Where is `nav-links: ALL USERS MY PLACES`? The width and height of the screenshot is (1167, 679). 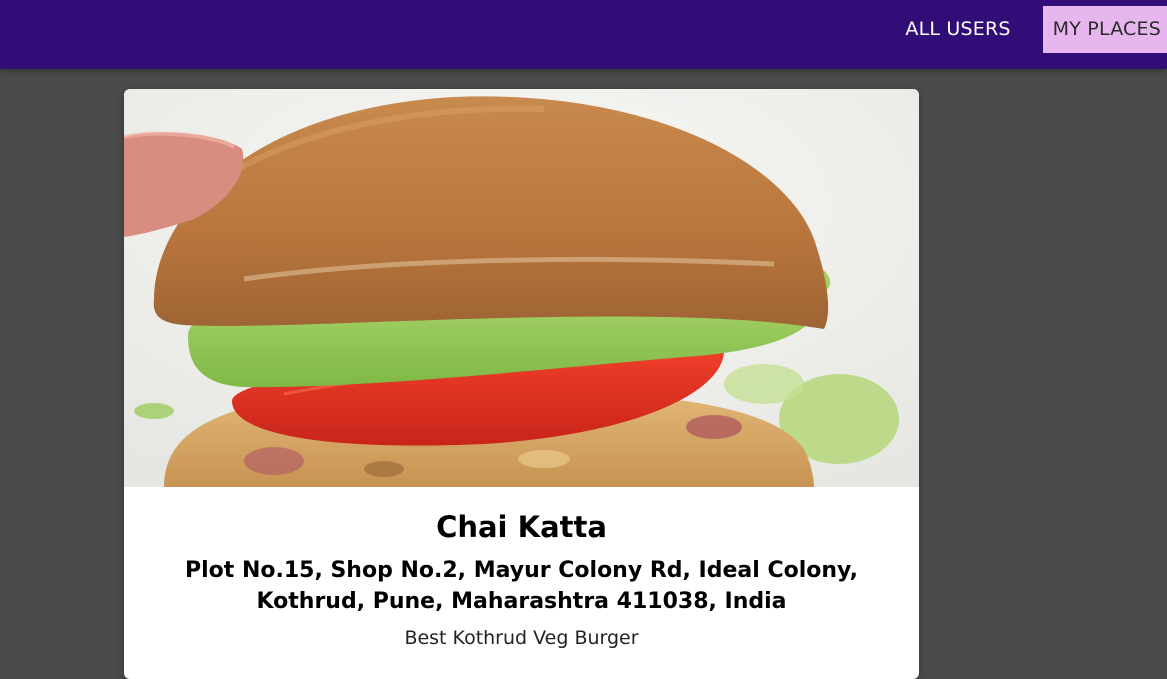
nav-links: ALL USERS MY PLACES is located at coordinates (1031, 29).